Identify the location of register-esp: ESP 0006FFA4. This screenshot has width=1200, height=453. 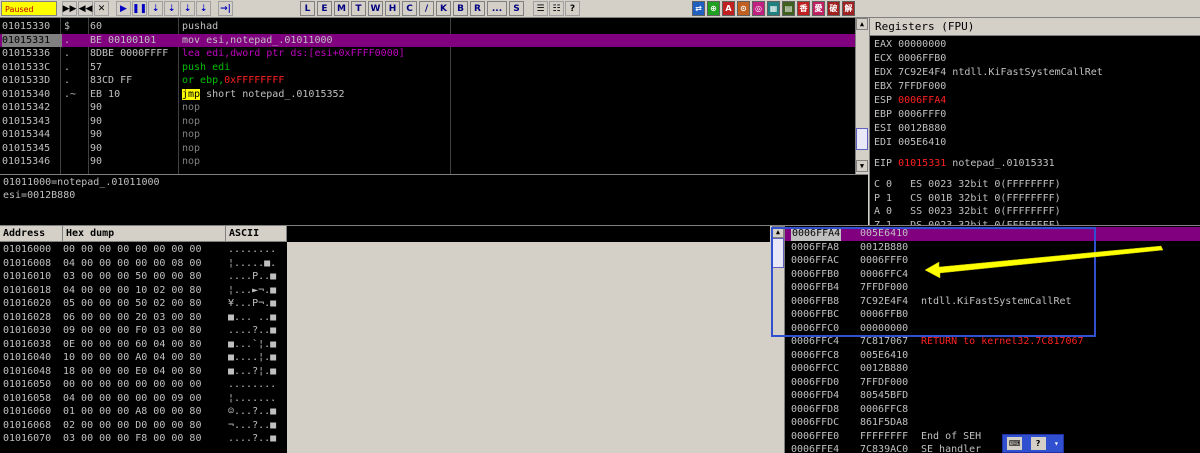
(910, 101).